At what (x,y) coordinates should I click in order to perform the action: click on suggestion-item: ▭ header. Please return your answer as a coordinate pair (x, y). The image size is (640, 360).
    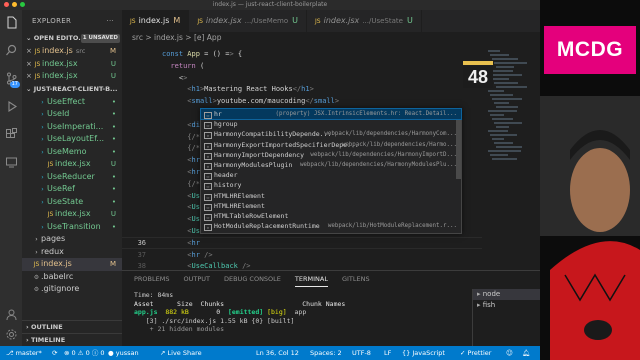
    Looking at the image, I should click on (331, 175).